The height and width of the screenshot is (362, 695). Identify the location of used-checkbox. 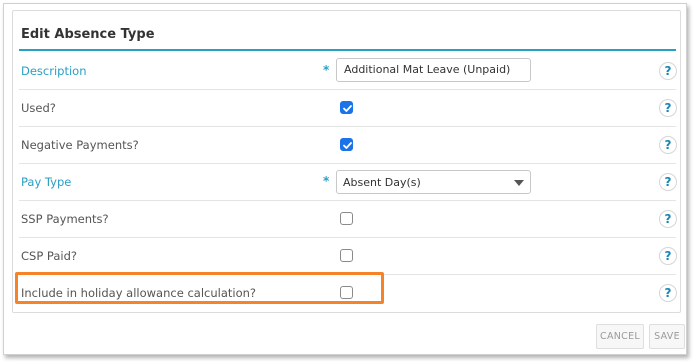
(346, 107).